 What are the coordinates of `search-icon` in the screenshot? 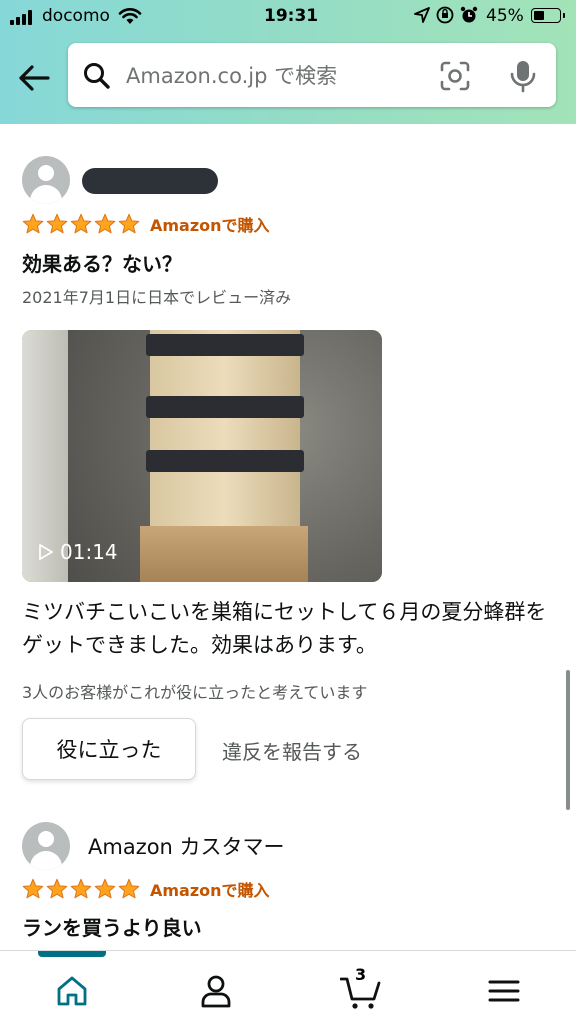 It's located at (97, 76).